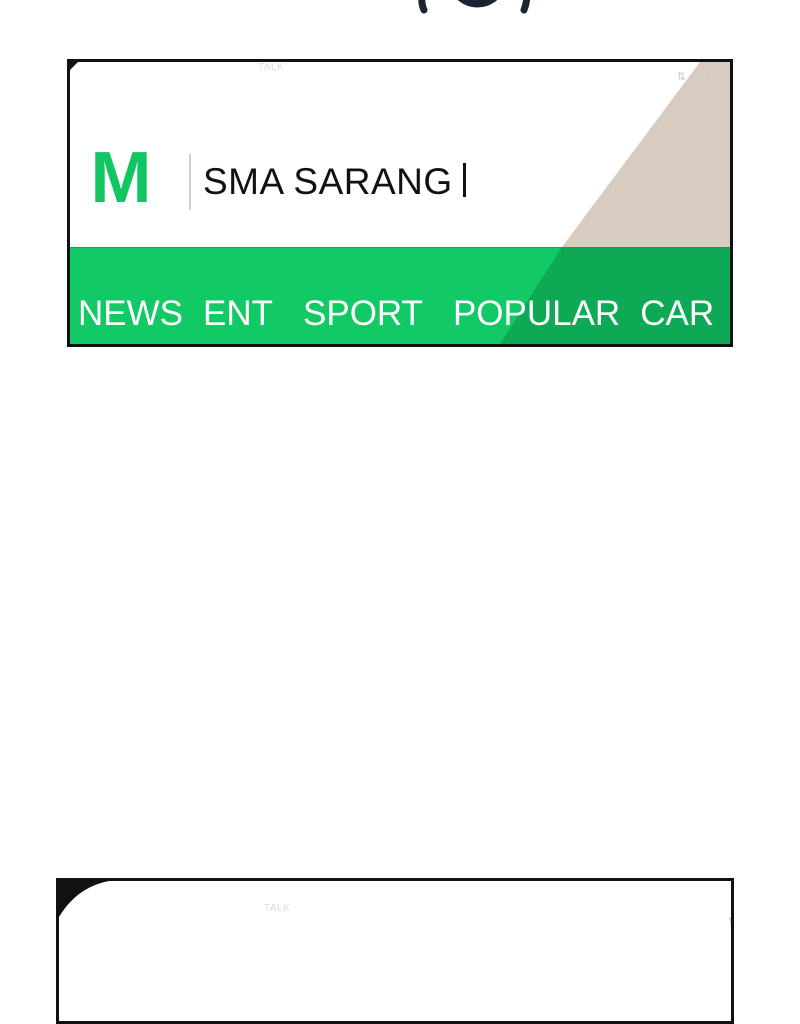  What do you see at coordinates (190, 182) in the screenshot?
I see `logo-divider` at bounding box center [190, 182].